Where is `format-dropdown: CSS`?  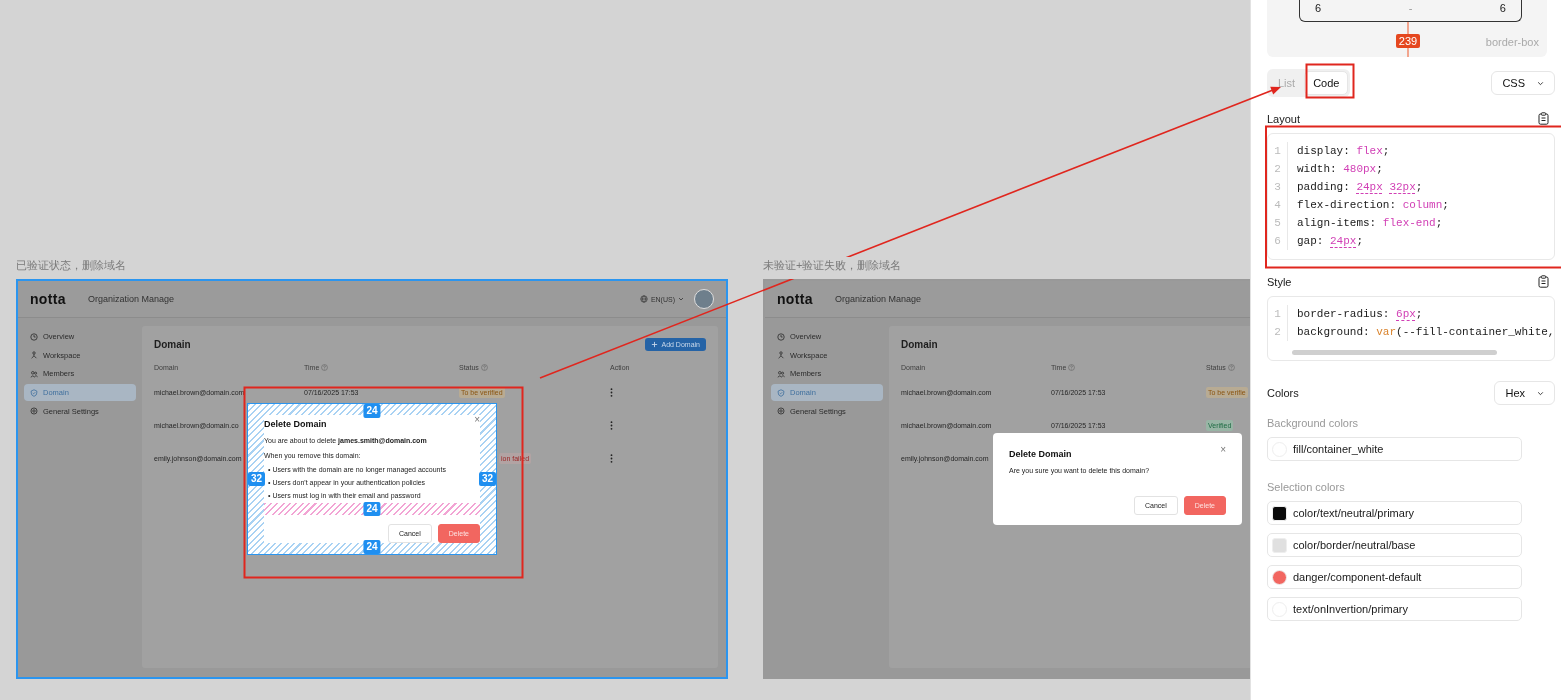 format-dropdown: CSS is located at coordinates (1523, 83).